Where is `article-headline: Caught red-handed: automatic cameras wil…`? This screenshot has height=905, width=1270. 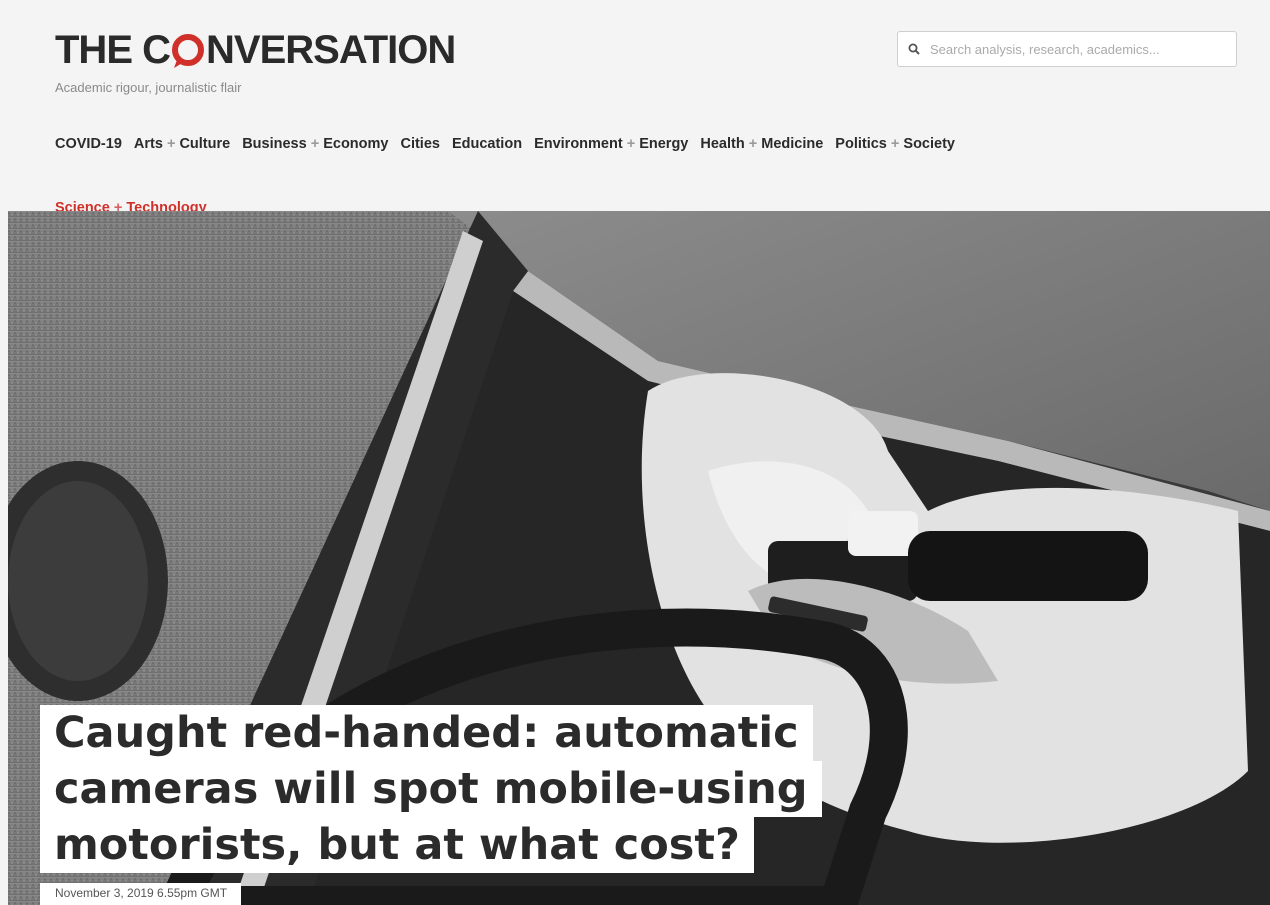
article-headline: Caught red-handed: automatic cameras wil… is located at coordinates (431, 789).